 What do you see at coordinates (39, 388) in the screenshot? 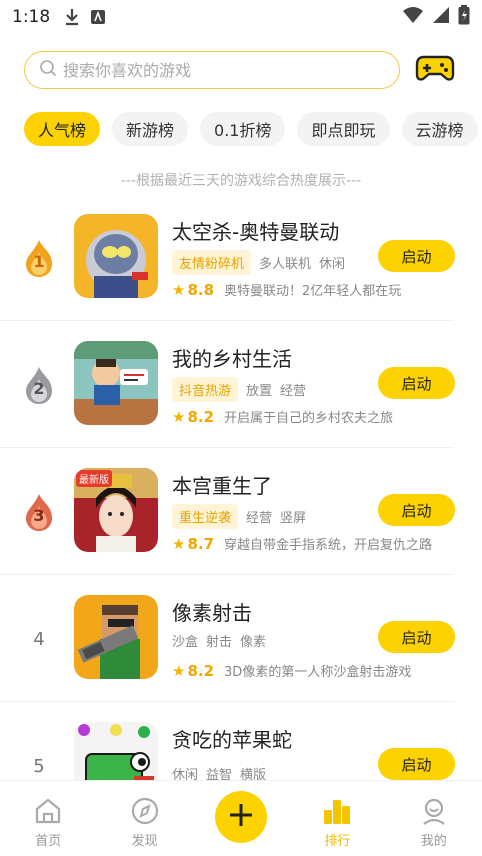
I see `rank-number: 2` at bounding box center [39, 388].